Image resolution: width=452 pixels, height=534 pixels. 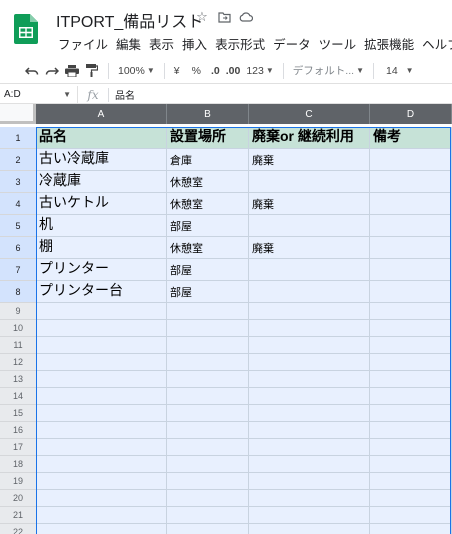 What do you see at coordinates (233, 71) in the screenshot?
I see `increase-decimal-button: .00` at bounding box center [233, 71].